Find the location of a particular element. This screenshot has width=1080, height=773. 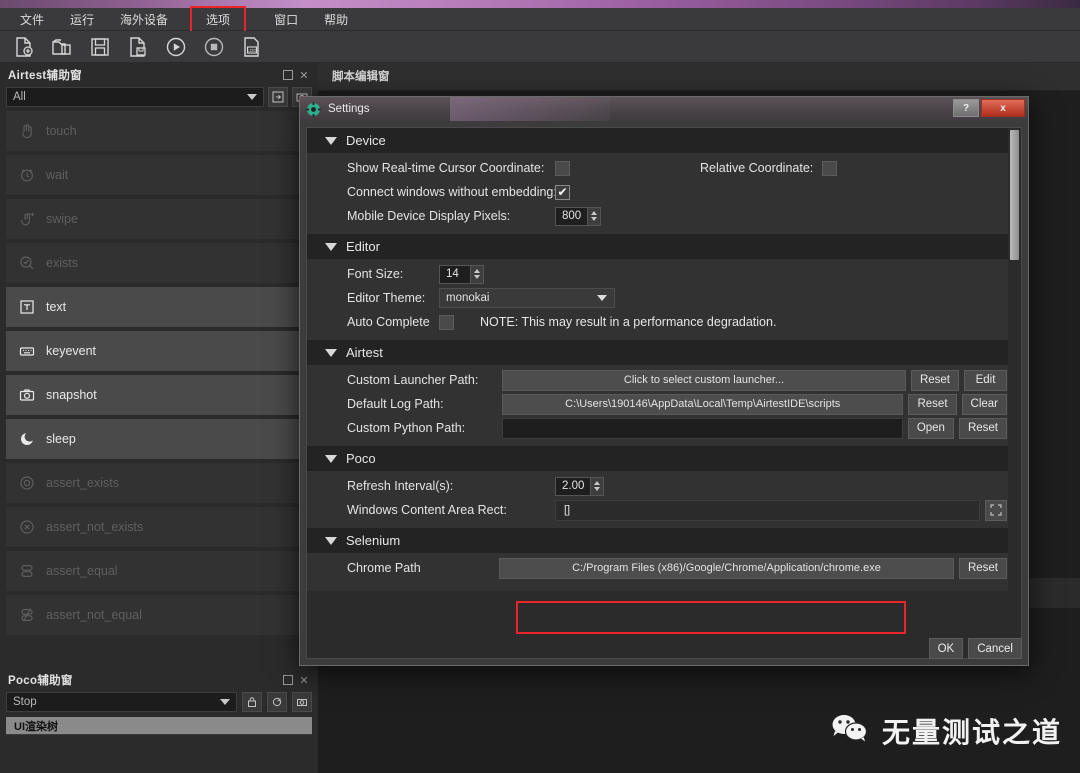

auto-complete-checkbox is located at coordinates (446, 322).